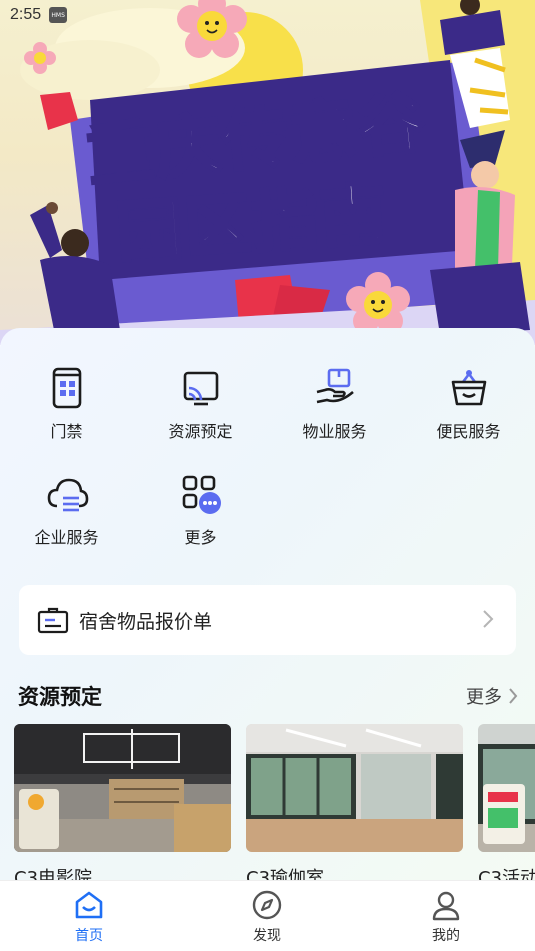 This screenshot has height=951, width=535. What do you see at coordinates (267, 15) in the screenshot?
I see `status-bar: 2:55 HMS` at bounding box center [267, 15].